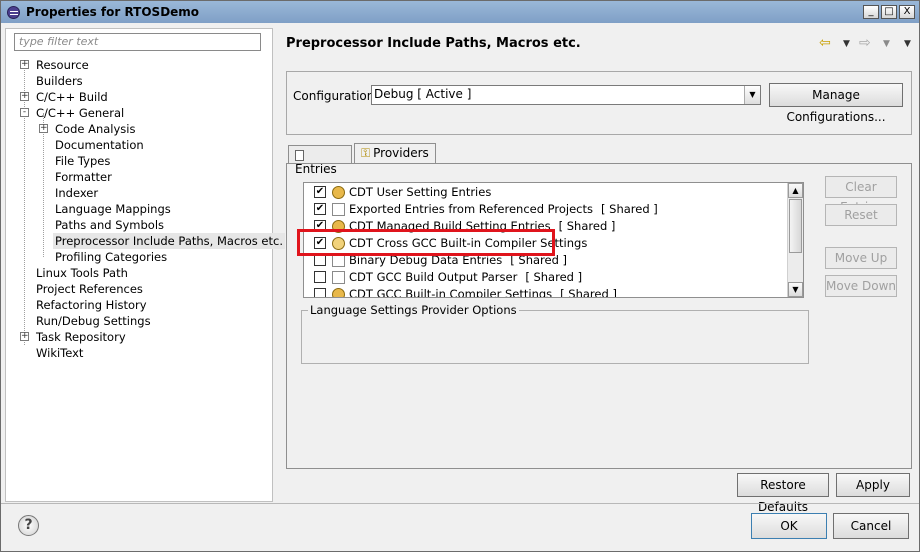 Image resolution: width=920 pixels, height=552 pixels. I want to click on sidebar-item-language-mappings: Language Mappings, so click(139, 209).